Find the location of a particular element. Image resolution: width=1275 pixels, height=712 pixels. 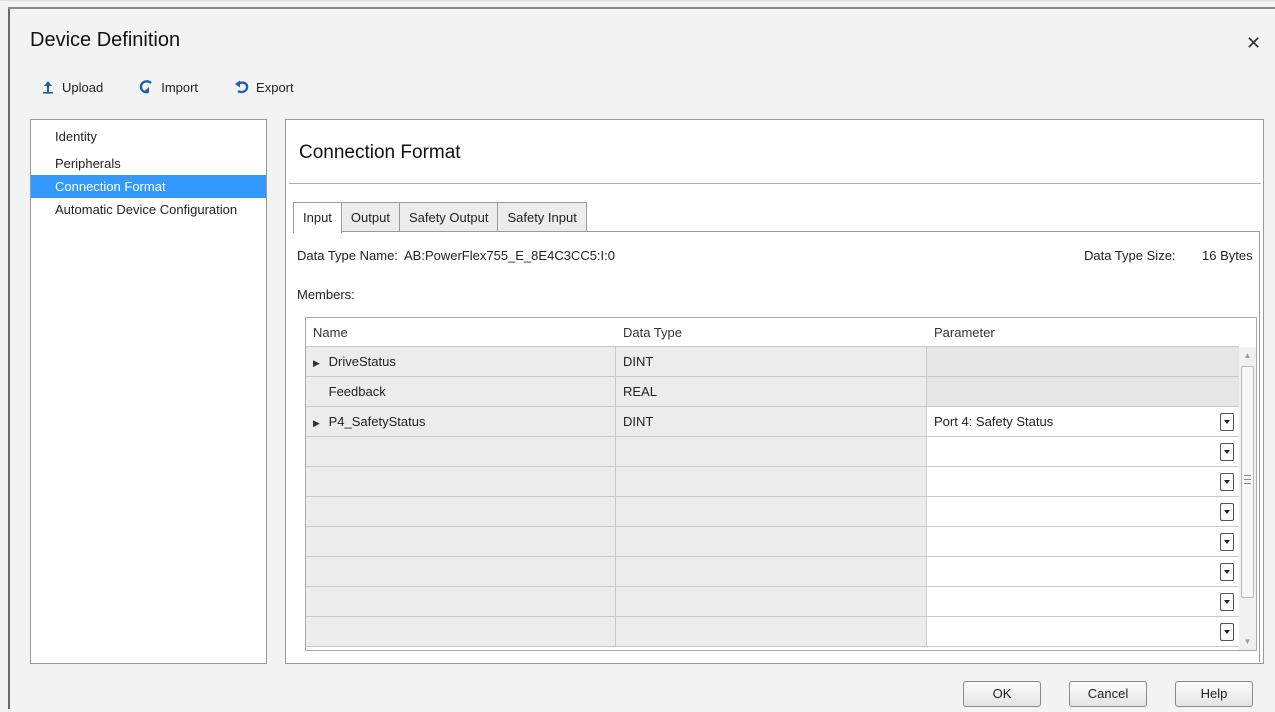

parameter-value: Port 4: Safety Status is located at coordinates (994, 421).